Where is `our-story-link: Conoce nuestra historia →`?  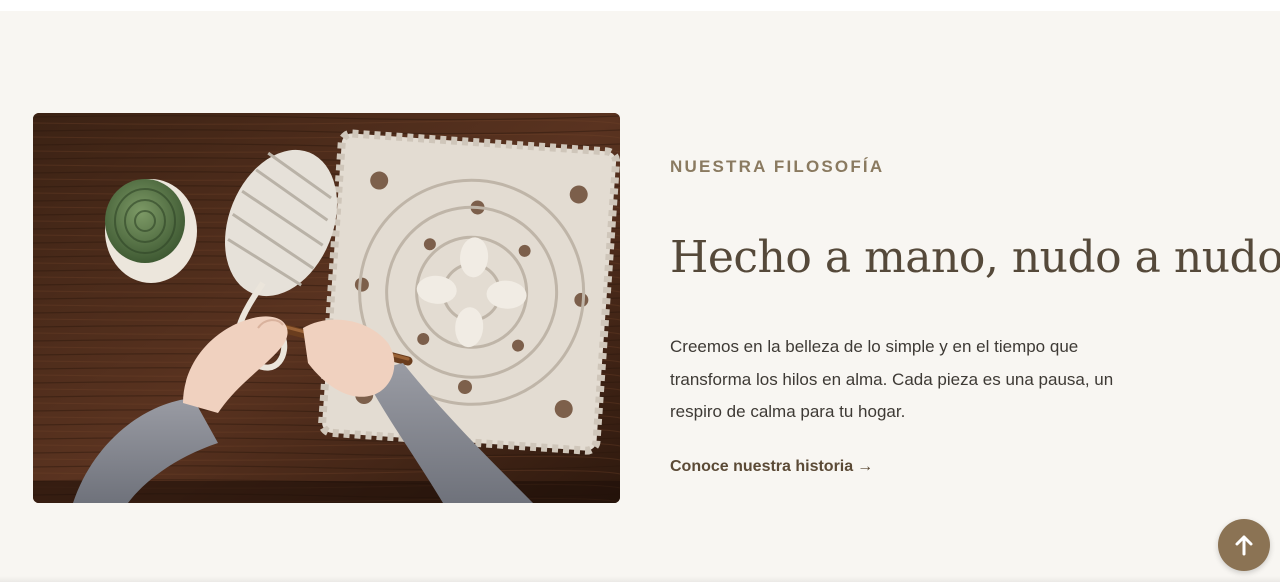
our-story-link: Conoce nuestra historia → is located at coordinates (771, 467).